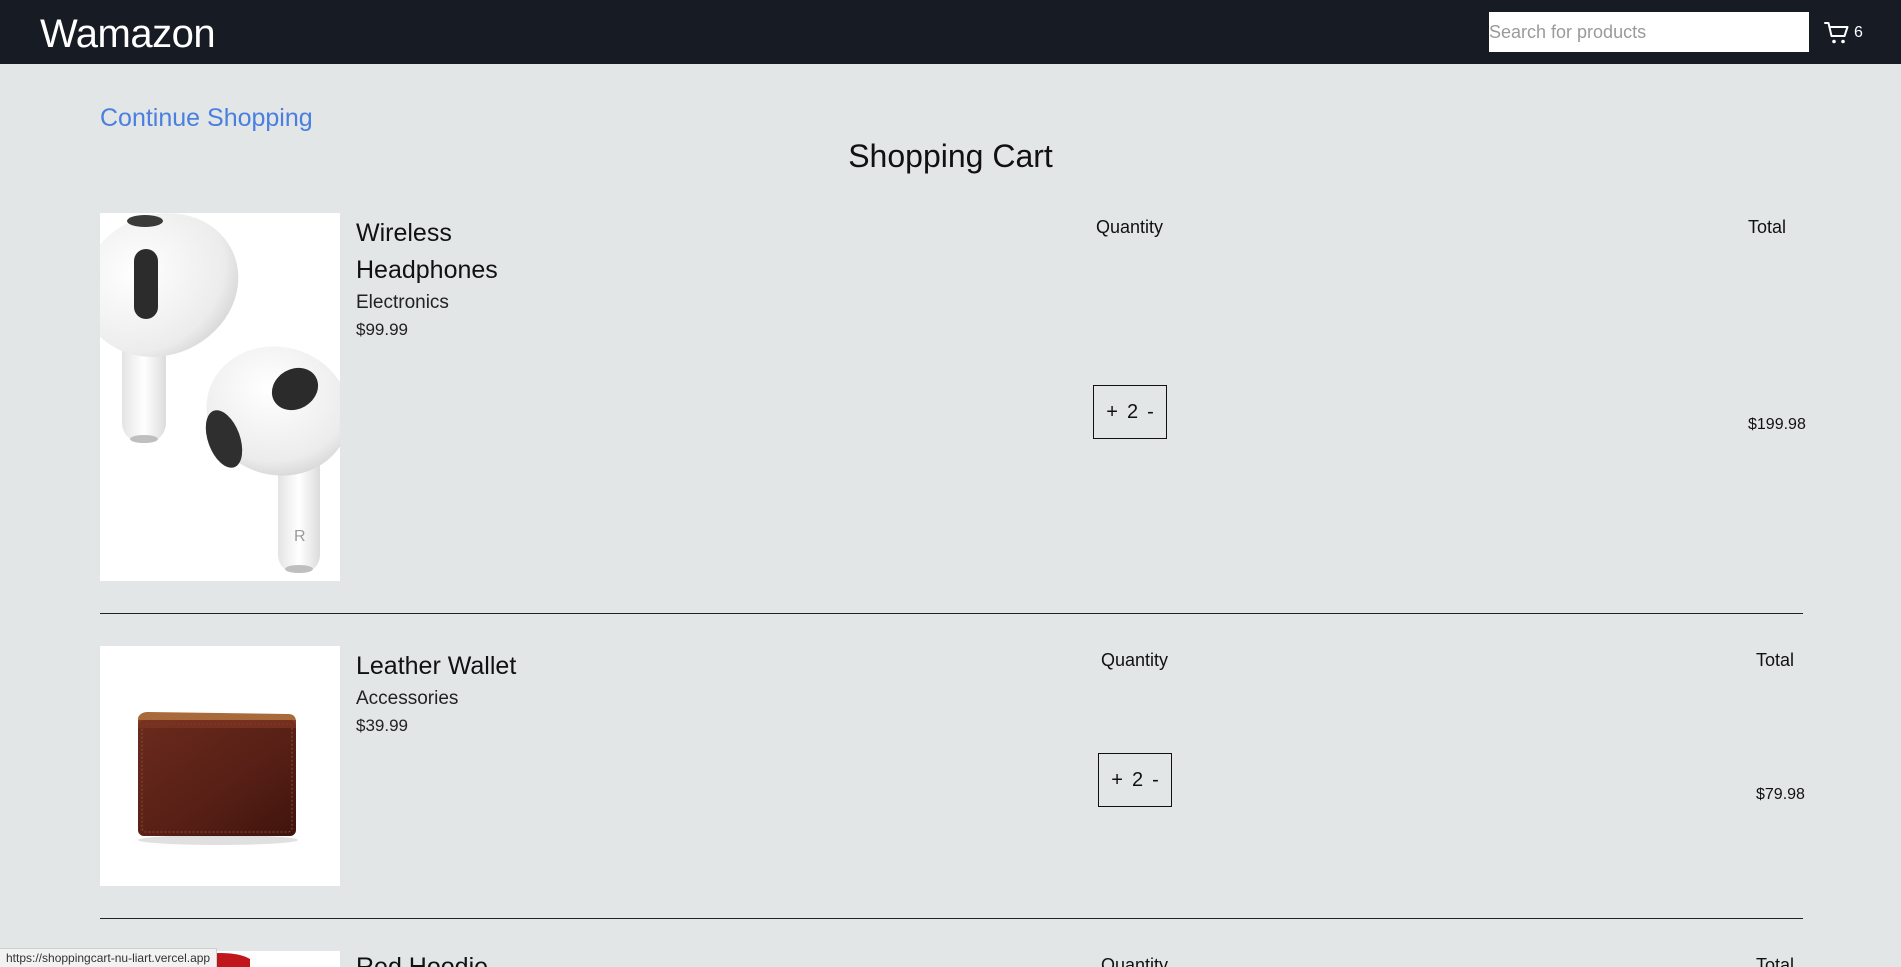 This screenshot has width=1901, height=967. What do you see at coordinates (951, 959) in the screenshot?
I see `cart-item: Red Hoodie Quantity Total` at bounding box center [951, 959].